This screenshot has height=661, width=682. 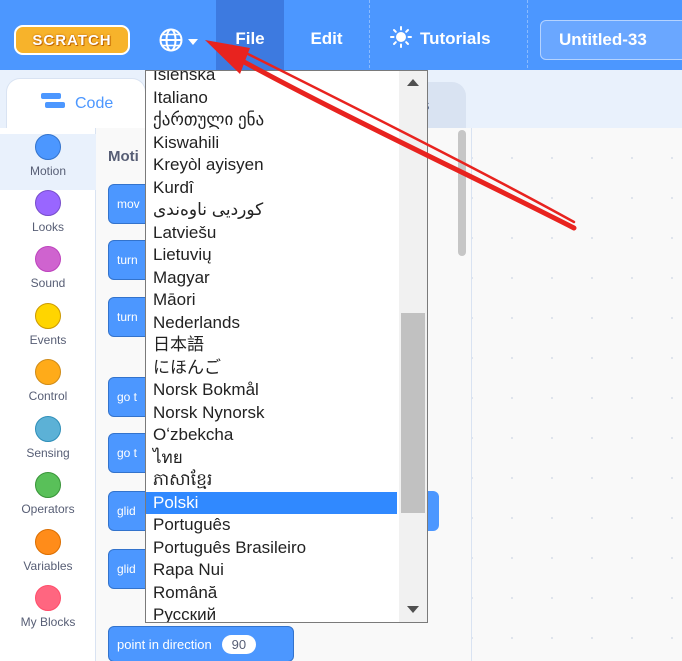 What do you see at coordinates (462, 193) in the screenshot?
I see `palette-scrollbar` at bounding box center [462, 193].